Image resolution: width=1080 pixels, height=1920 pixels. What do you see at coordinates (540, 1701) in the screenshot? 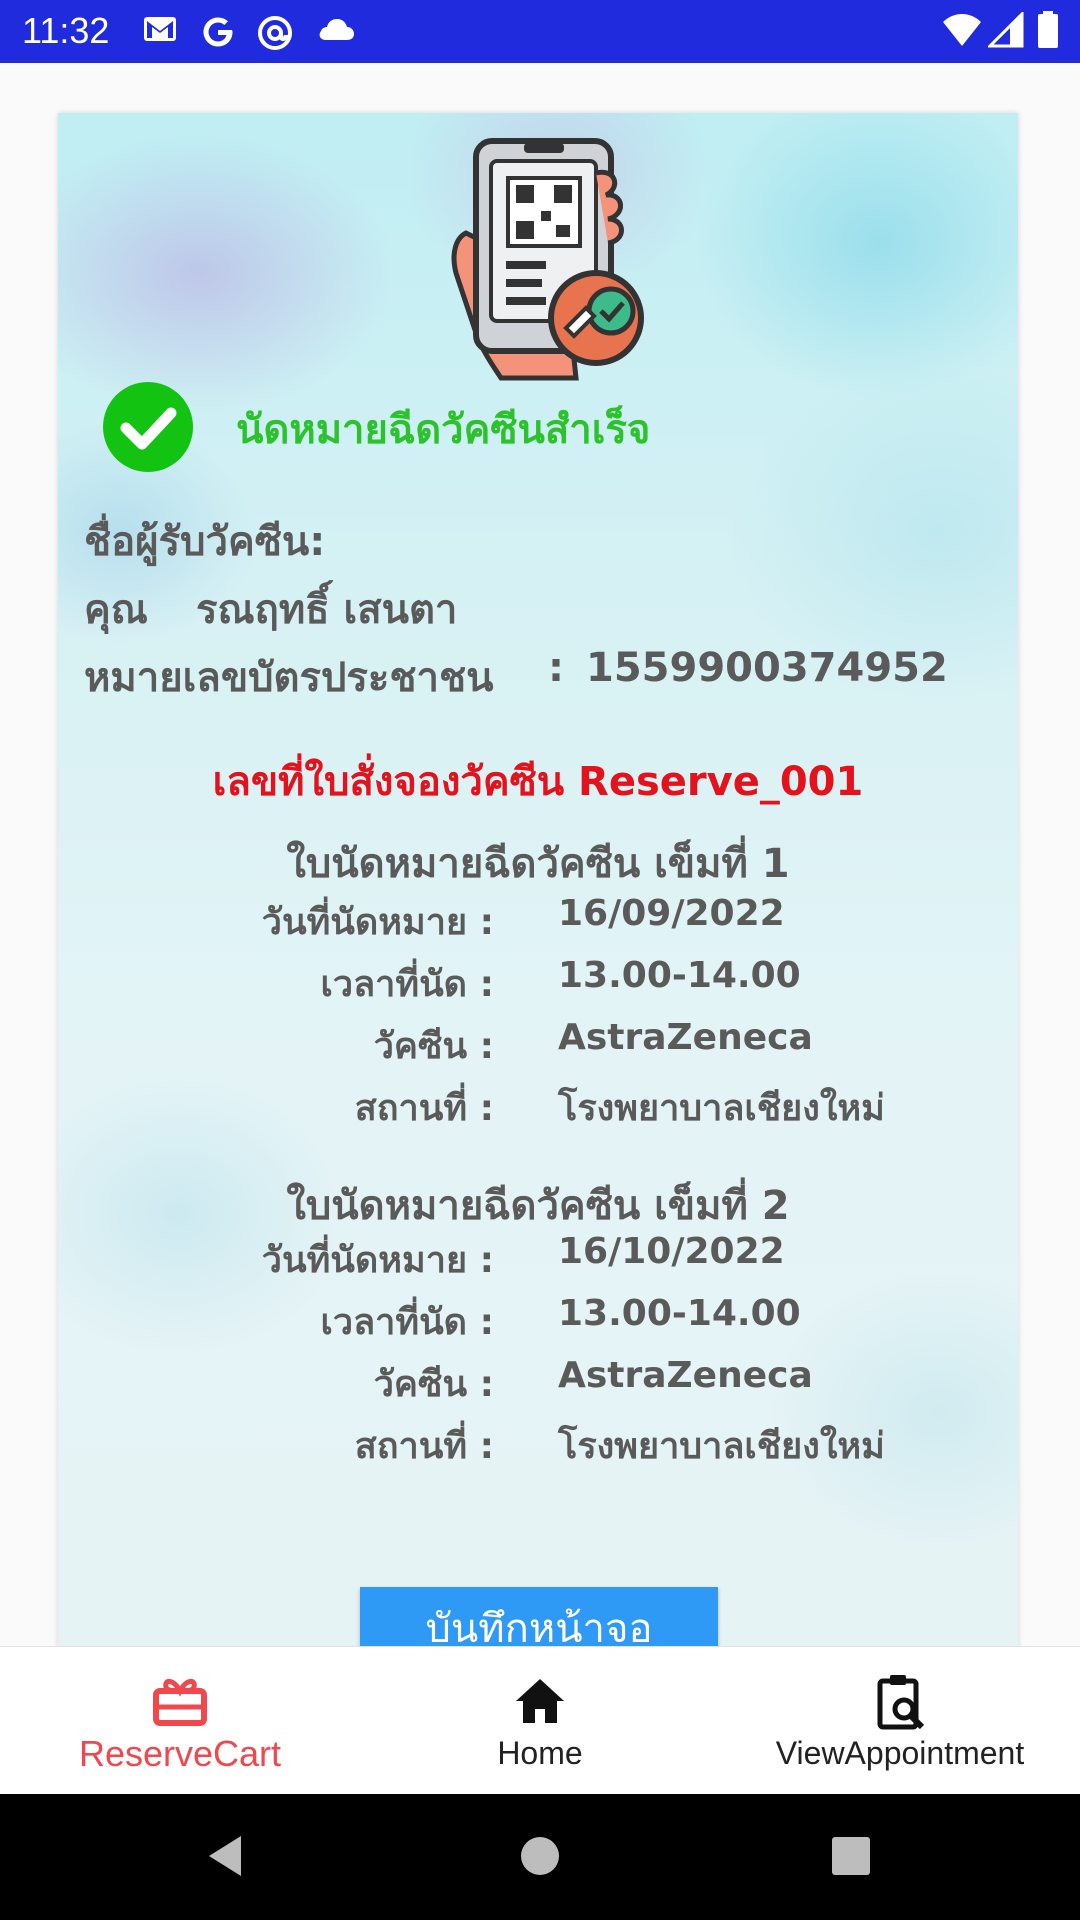
I see `home-icon` at bounding box center [540, 1701].